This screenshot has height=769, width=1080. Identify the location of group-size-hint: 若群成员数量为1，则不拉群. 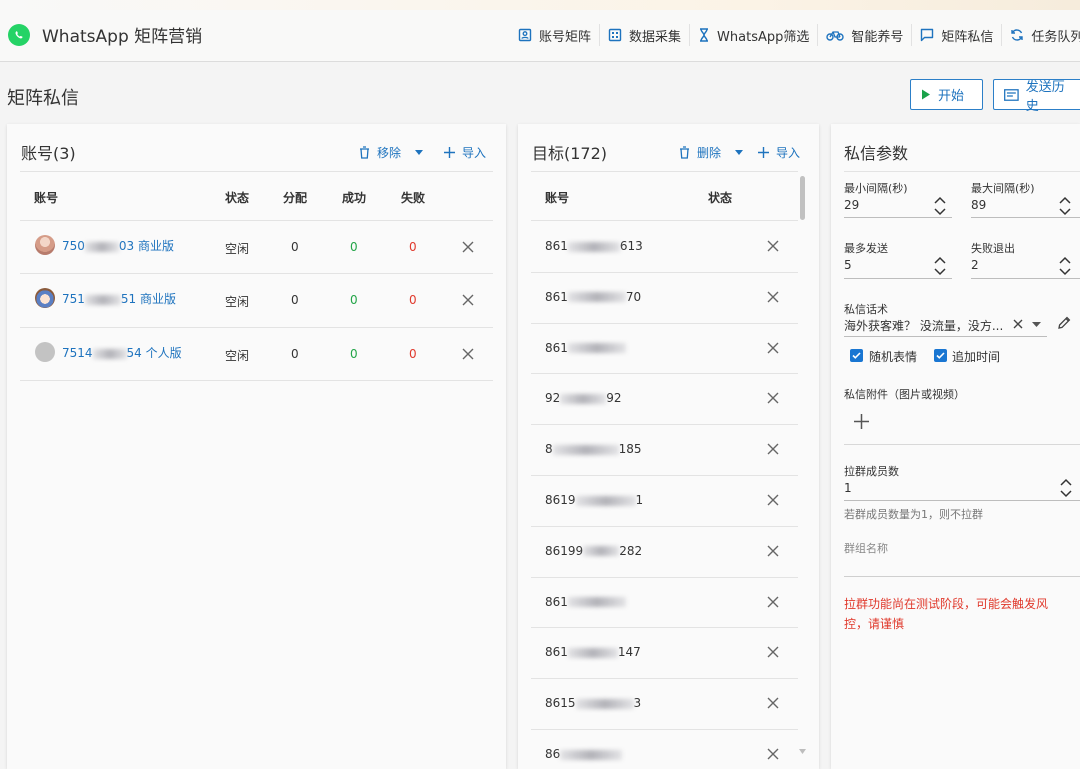
(913, 514).